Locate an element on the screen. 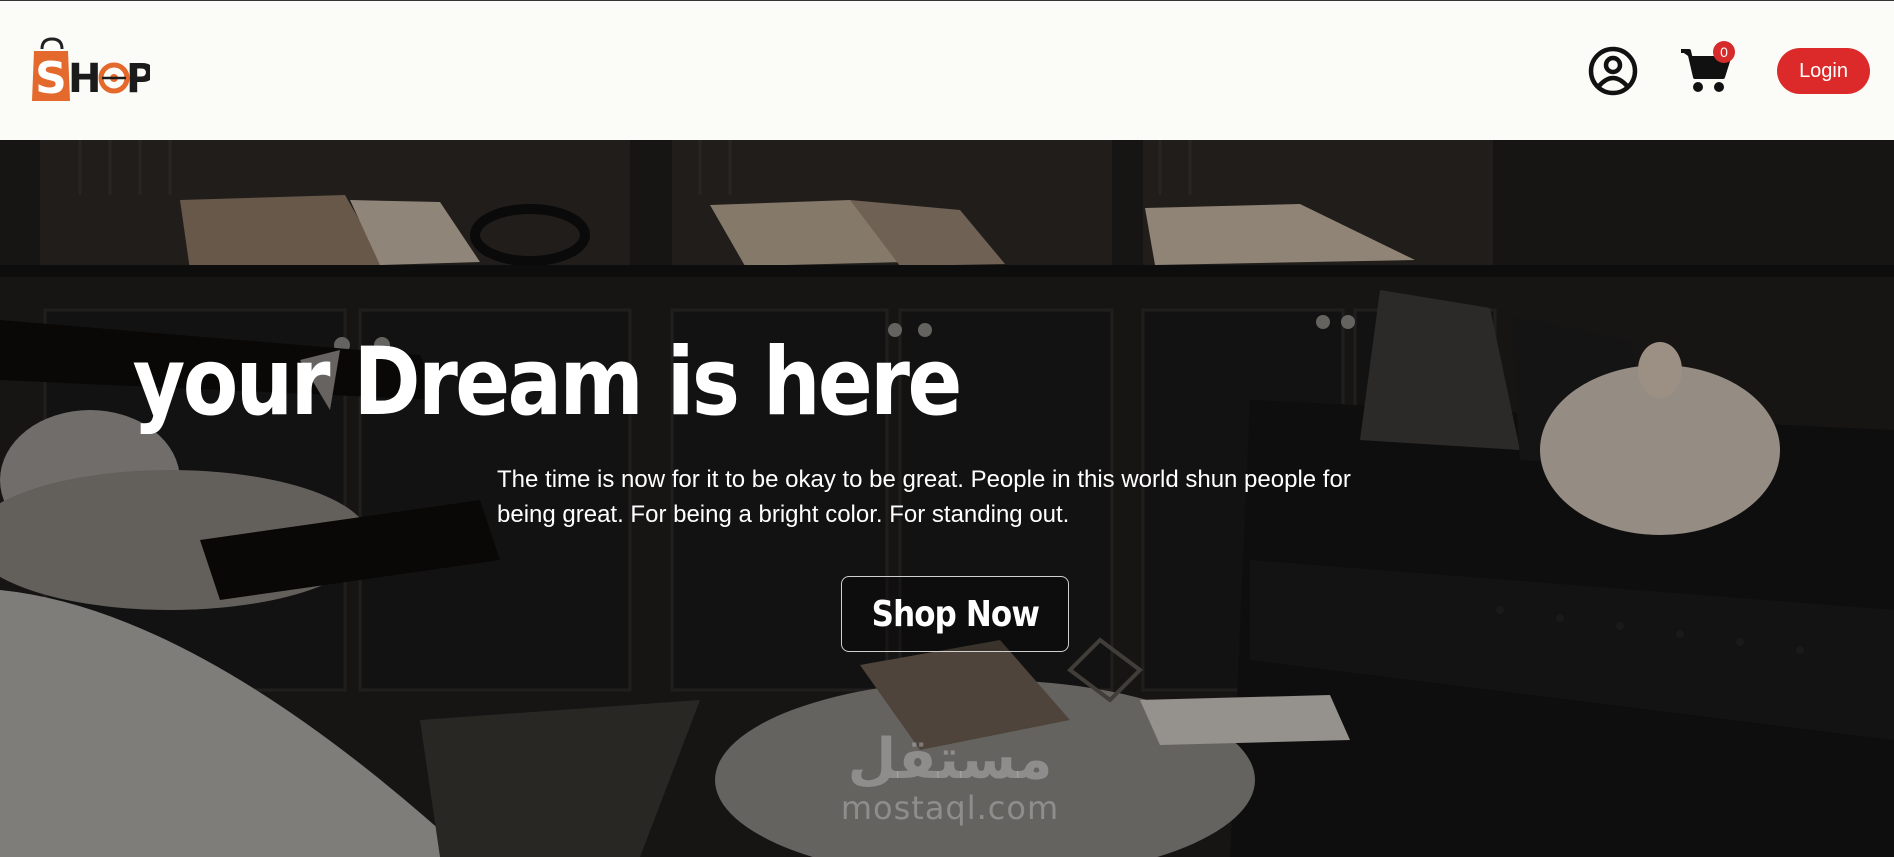 The image size is (1894, 857). shop-logo-icon: S H P is located at coordinates (91, 70).